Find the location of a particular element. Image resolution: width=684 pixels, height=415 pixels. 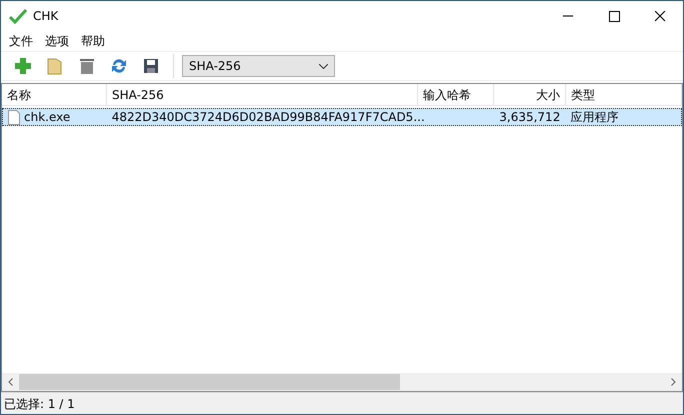

table-row: chk.exe 4822D340DC3724D6D02BAD99B84FA917F7CAD5... 3,635,712 应用程序 is located at coordinates (342, 117).